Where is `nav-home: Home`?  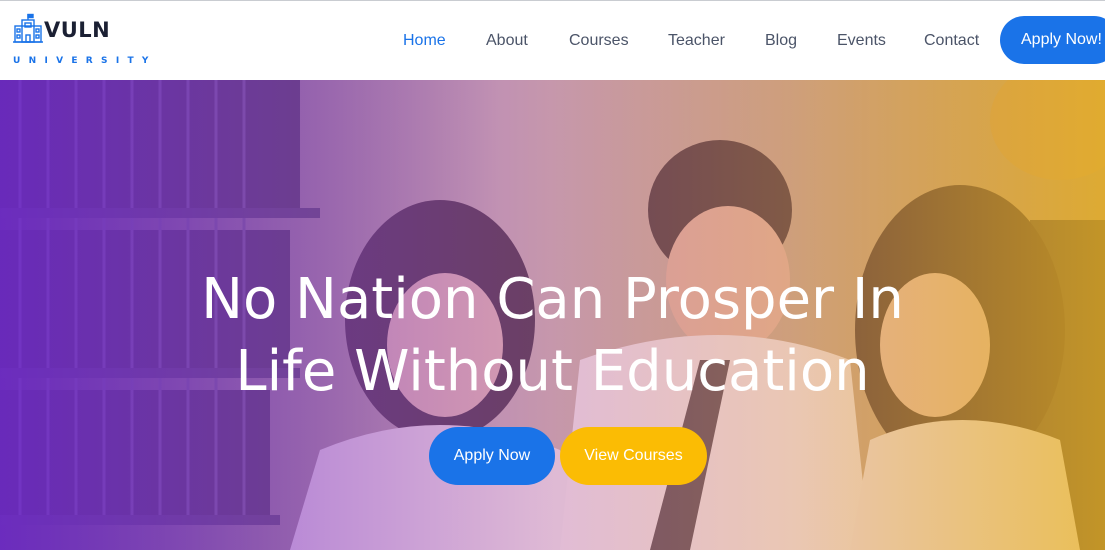
nav-home: Home is located at coordinates (424, 41).